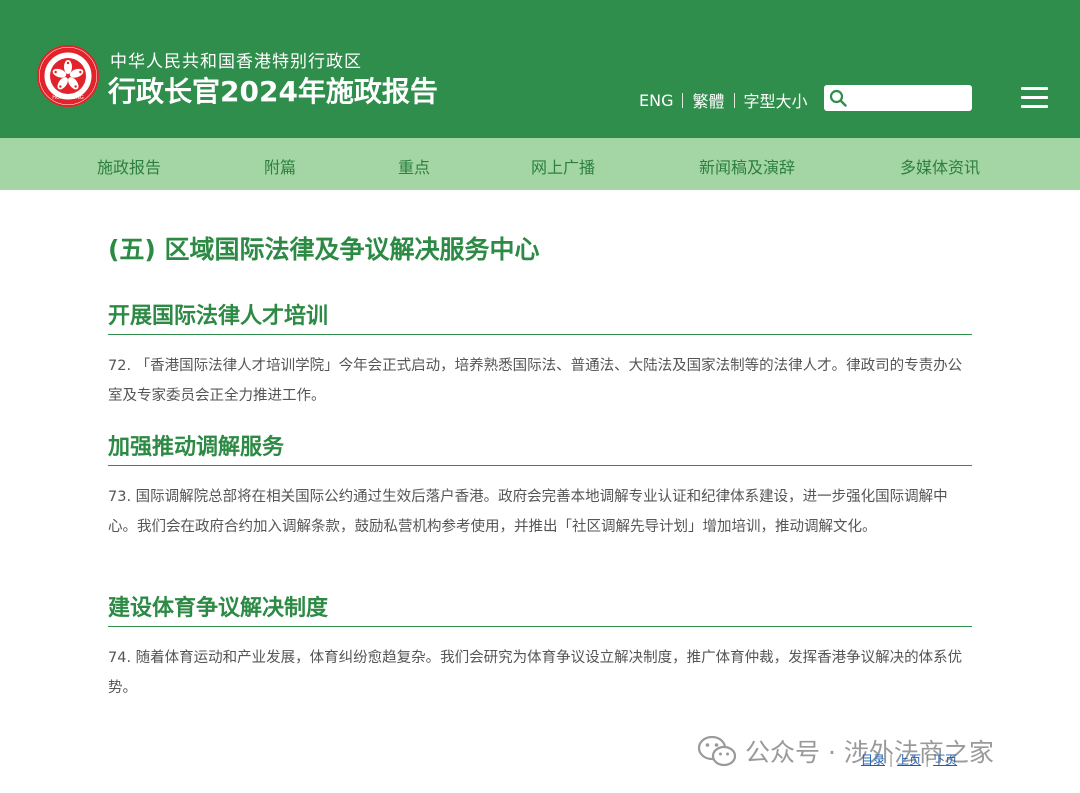 This screenshot has width=1080, height=793. Describe the element at coordinates (909, 98) in the screenshot. I see `search-input` at that location.